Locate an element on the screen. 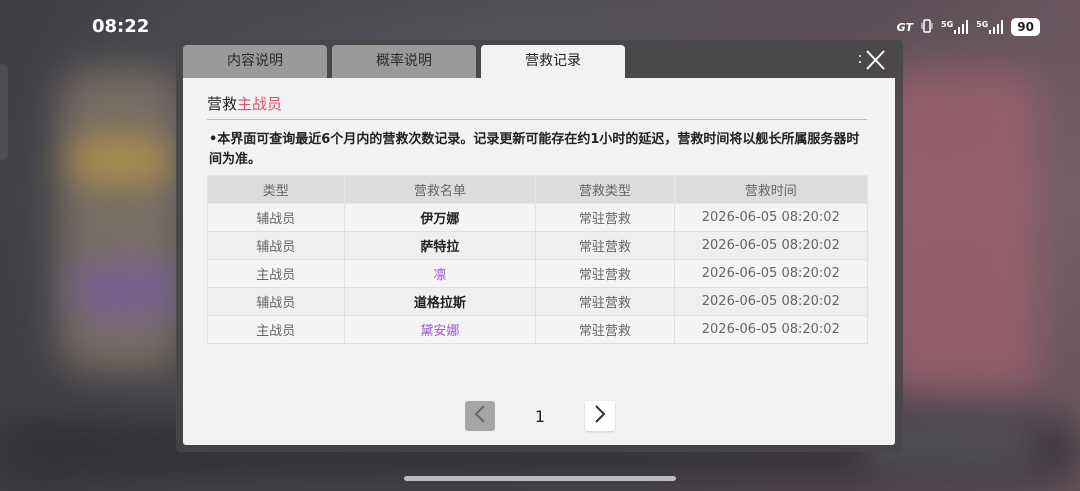 This screenshot has width=1080, height=491. column-header-name: 营救名单 is located at coordinates (440, 189).